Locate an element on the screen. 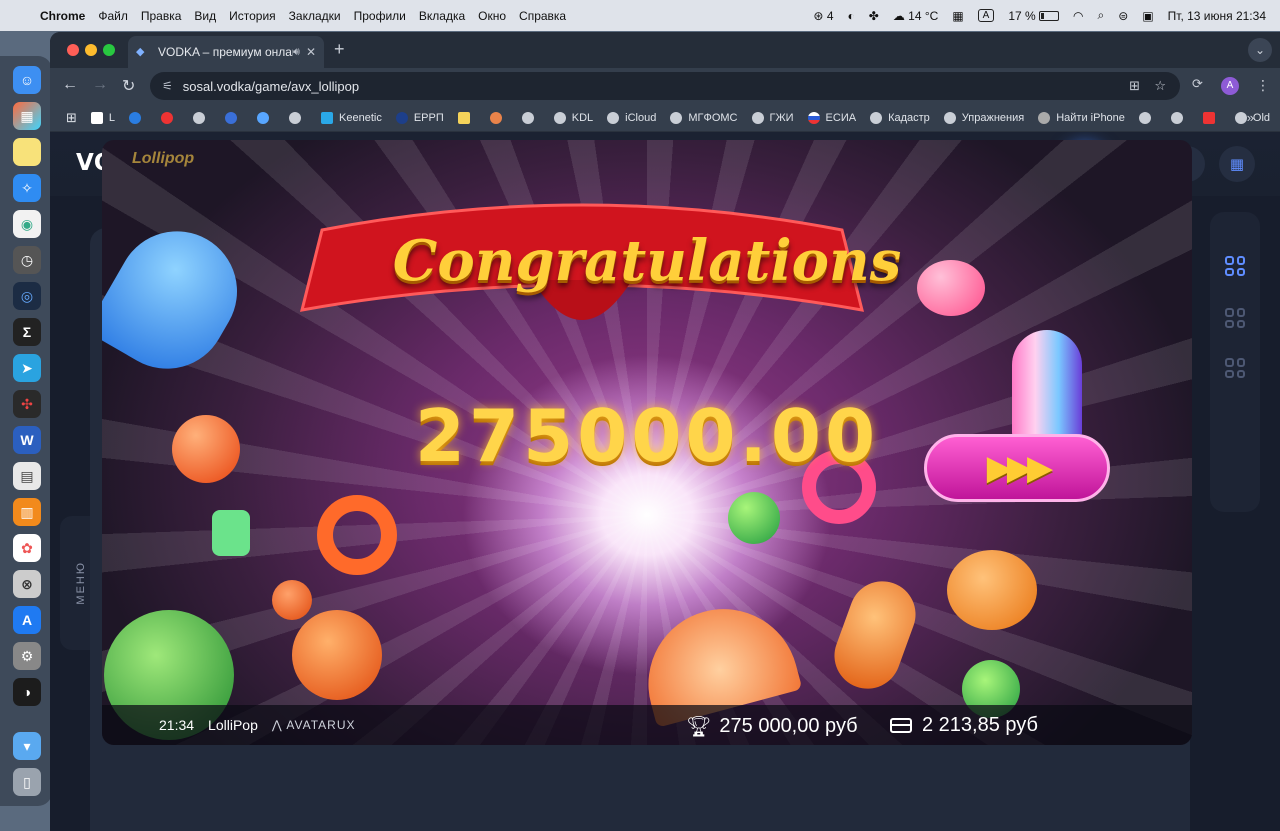 The image size is (1280, 831). url-text: sosal.vodka/game/avx_lollipop is located at coordinates (271, 86).